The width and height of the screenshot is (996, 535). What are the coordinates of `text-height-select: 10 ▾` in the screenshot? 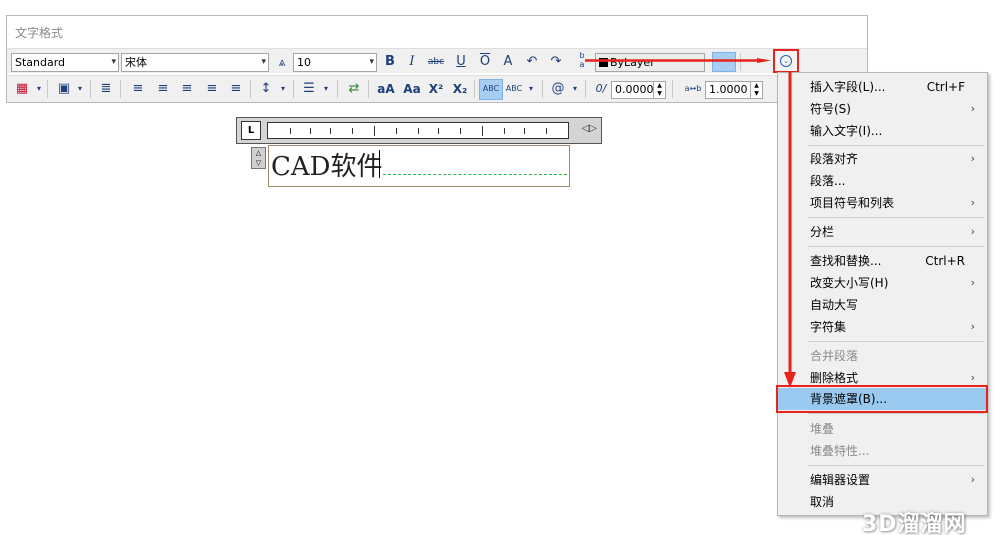 It's located at (335, 62).